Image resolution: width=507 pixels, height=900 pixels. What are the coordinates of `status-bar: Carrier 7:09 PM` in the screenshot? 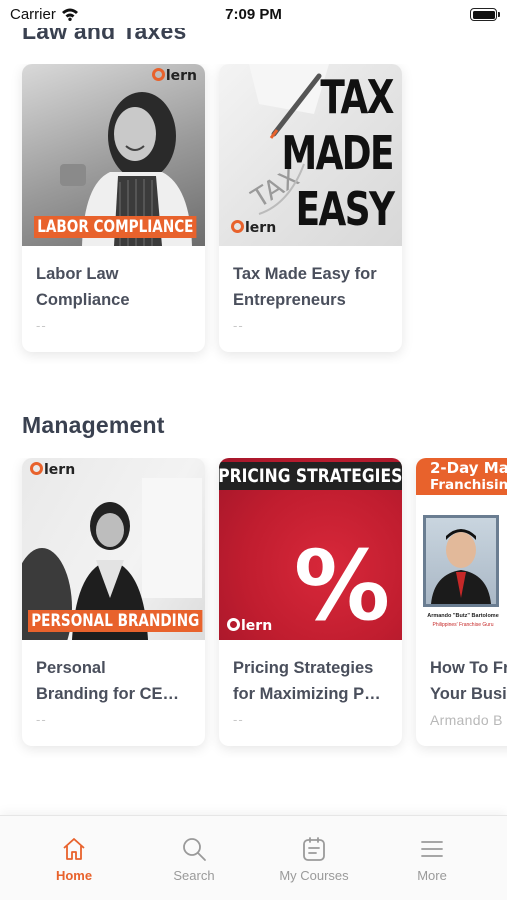 It's located at (253, 14).